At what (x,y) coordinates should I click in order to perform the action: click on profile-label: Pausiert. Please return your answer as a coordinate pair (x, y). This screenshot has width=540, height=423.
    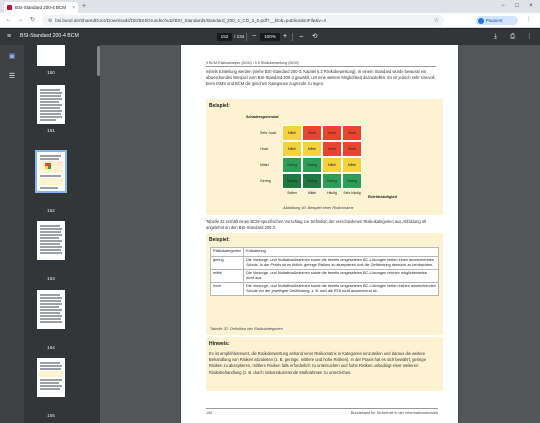
    Looking at the image, I should click on (494, 20).